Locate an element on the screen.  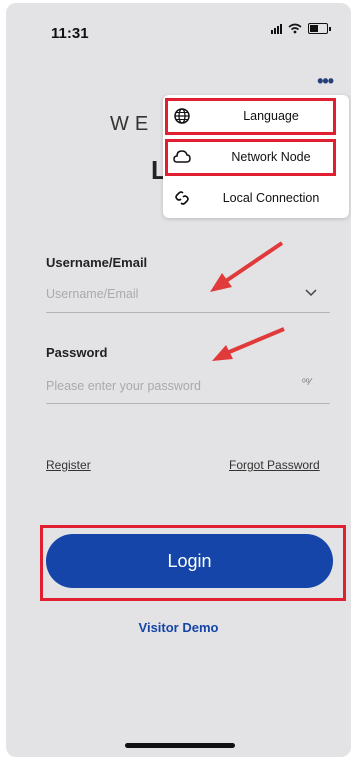
welcome-title: WE is located at coordinates (132, 124).